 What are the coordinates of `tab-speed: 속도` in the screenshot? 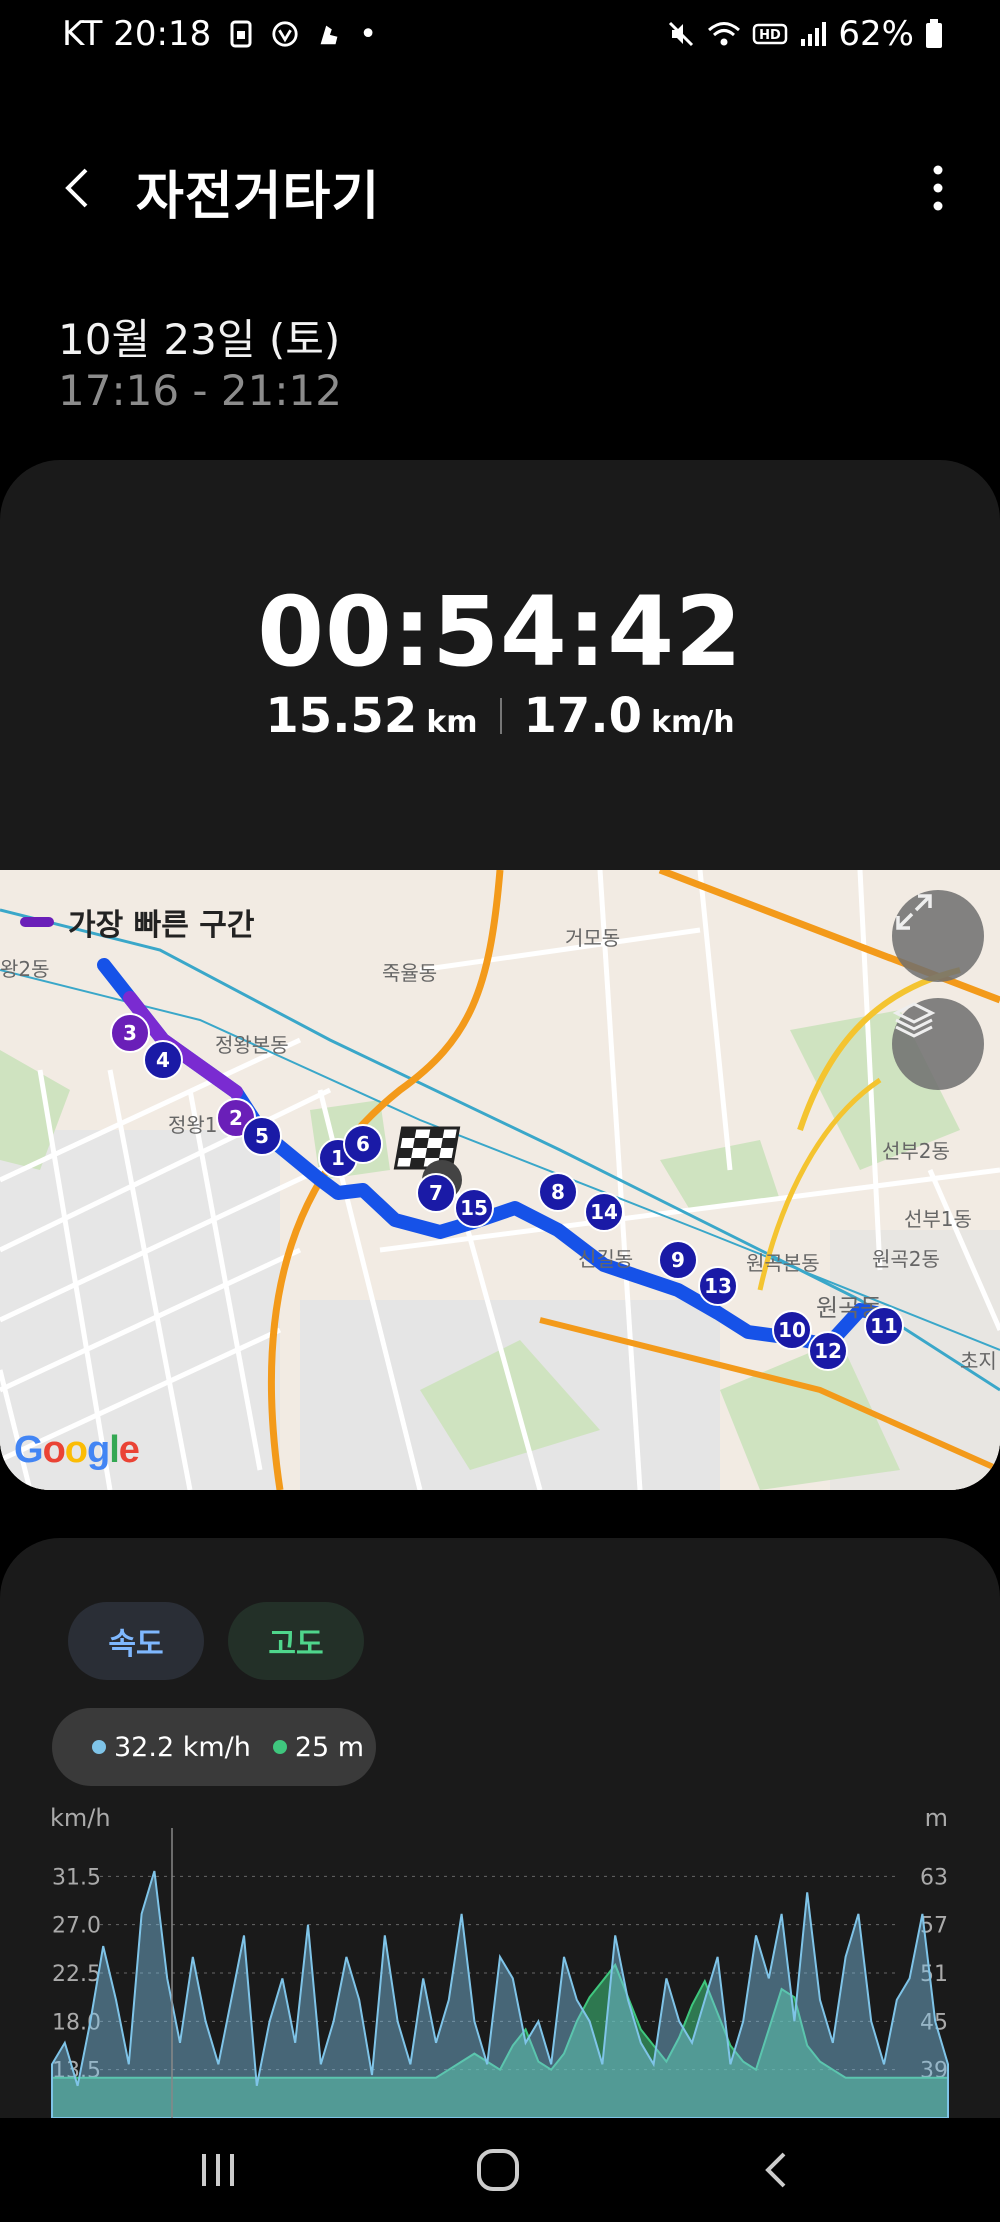 It's located at (136, 1641).